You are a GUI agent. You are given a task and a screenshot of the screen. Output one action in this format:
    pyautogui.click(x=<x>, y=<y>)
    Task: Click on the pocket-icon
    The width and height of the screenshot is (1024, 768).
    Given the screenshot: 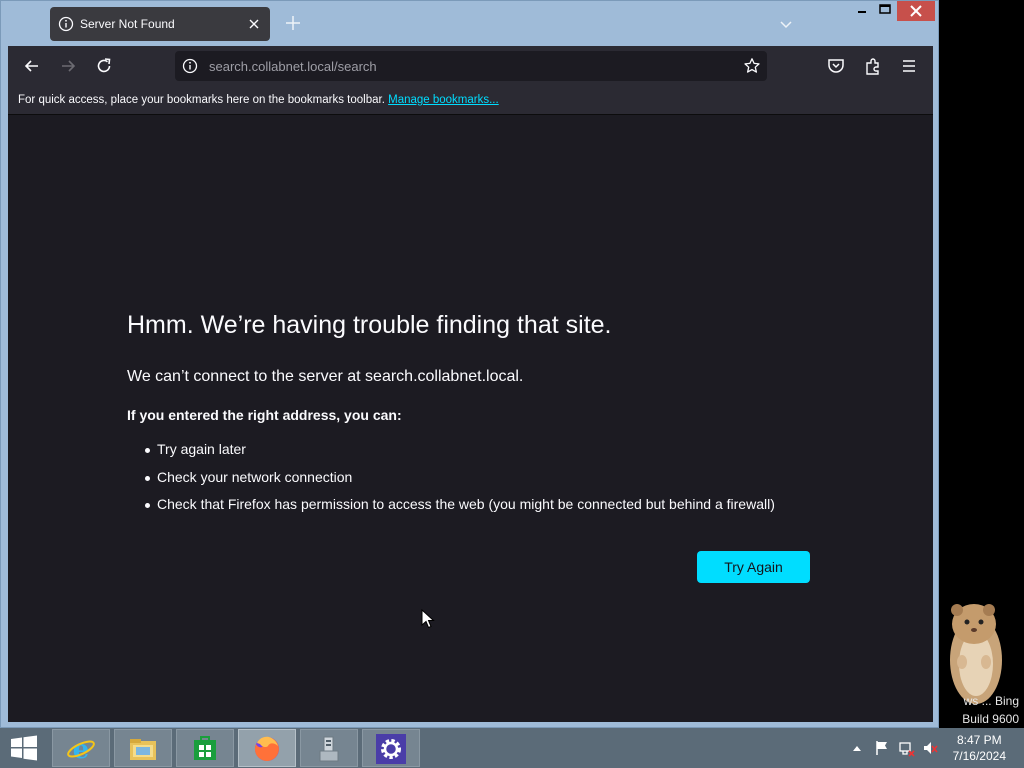 What is the action you would take?
    pyautogui.click(x=836, y=66)
    